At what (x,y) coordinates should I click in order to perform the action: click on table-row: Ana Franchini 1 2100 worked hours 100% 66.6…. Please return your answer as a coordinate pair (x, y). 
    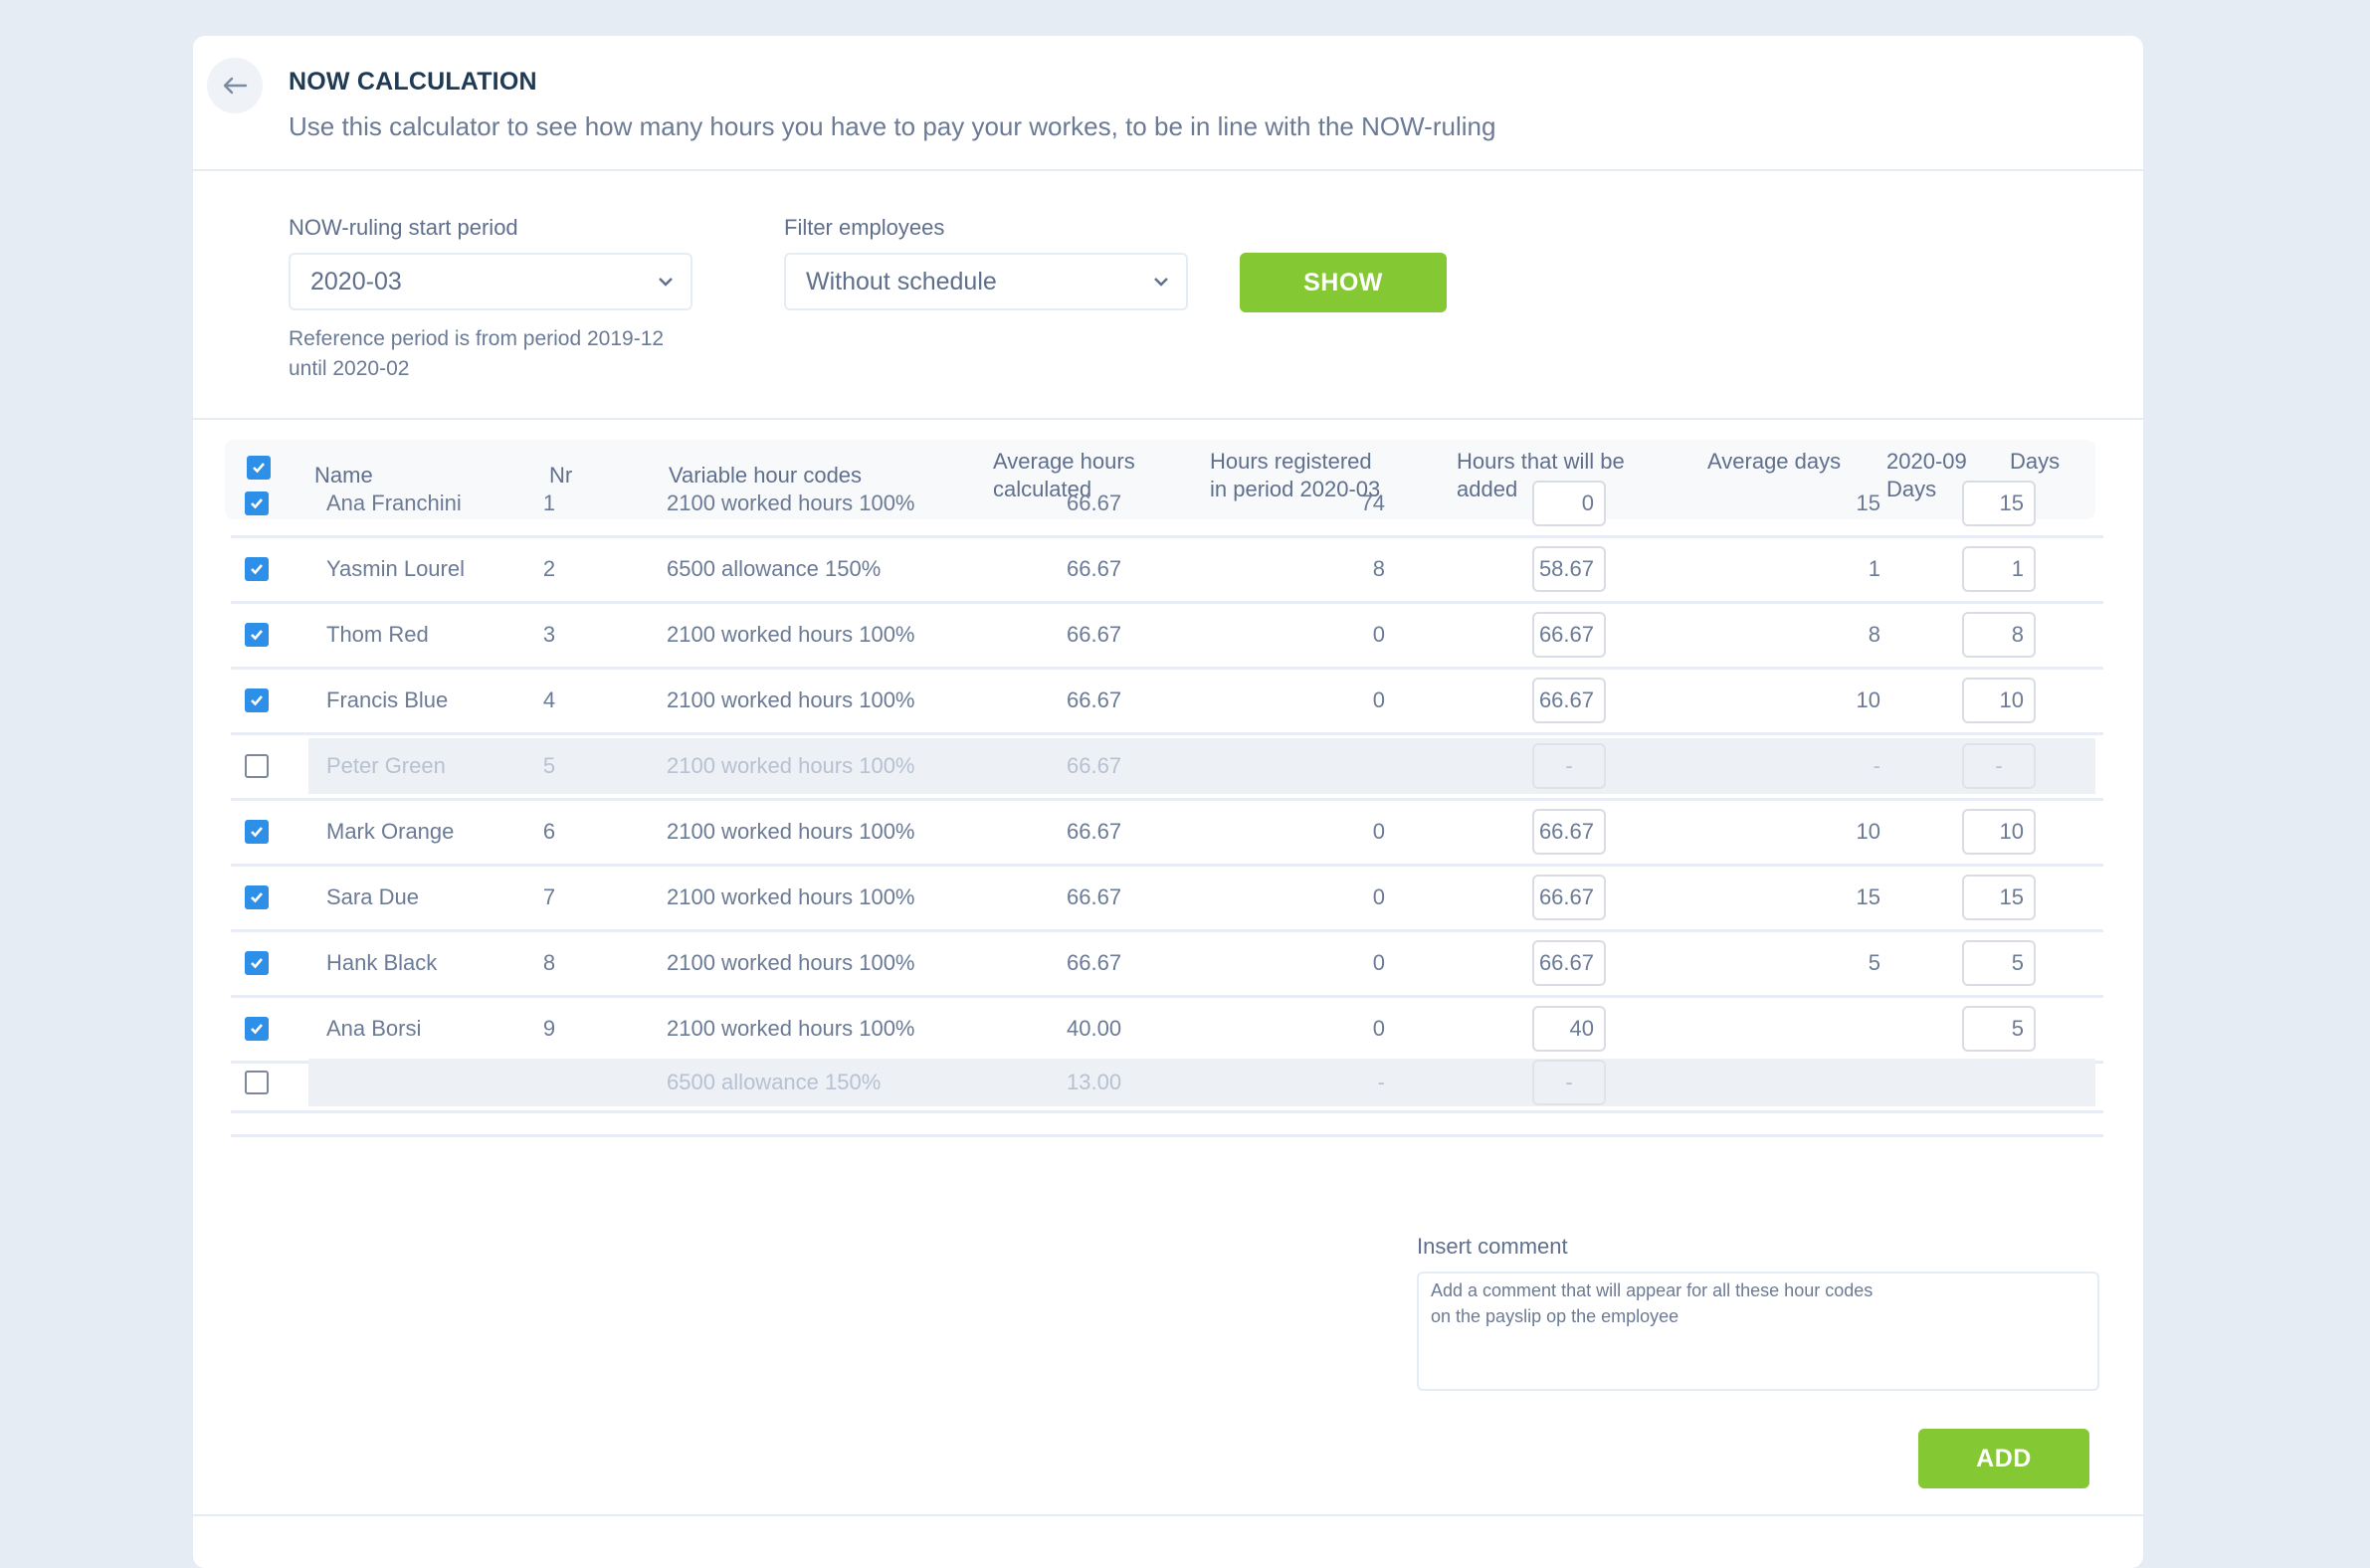
    Looking at the image, I should click on (1167, 505).